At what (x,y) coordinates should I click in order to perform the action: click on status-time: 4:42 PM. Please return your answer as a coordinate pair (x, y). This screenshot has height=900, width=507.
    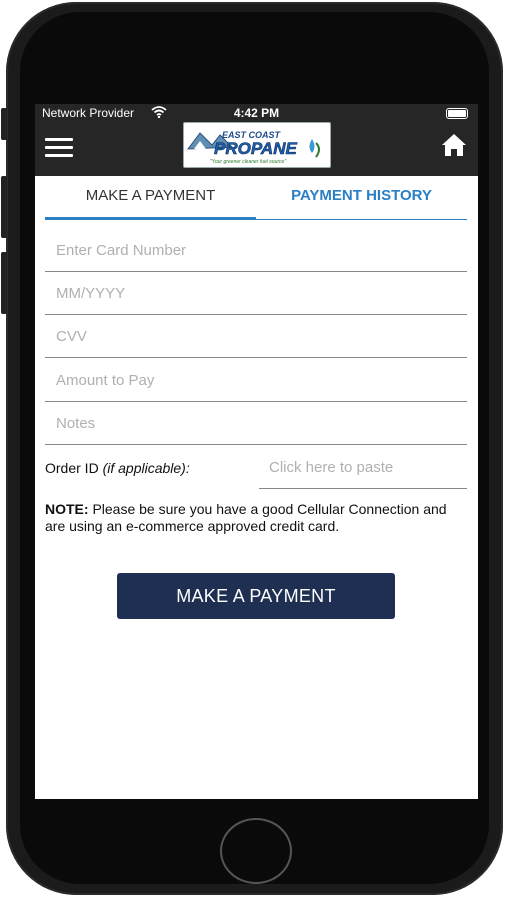
    Looking at the image, I should click on (256, 113).